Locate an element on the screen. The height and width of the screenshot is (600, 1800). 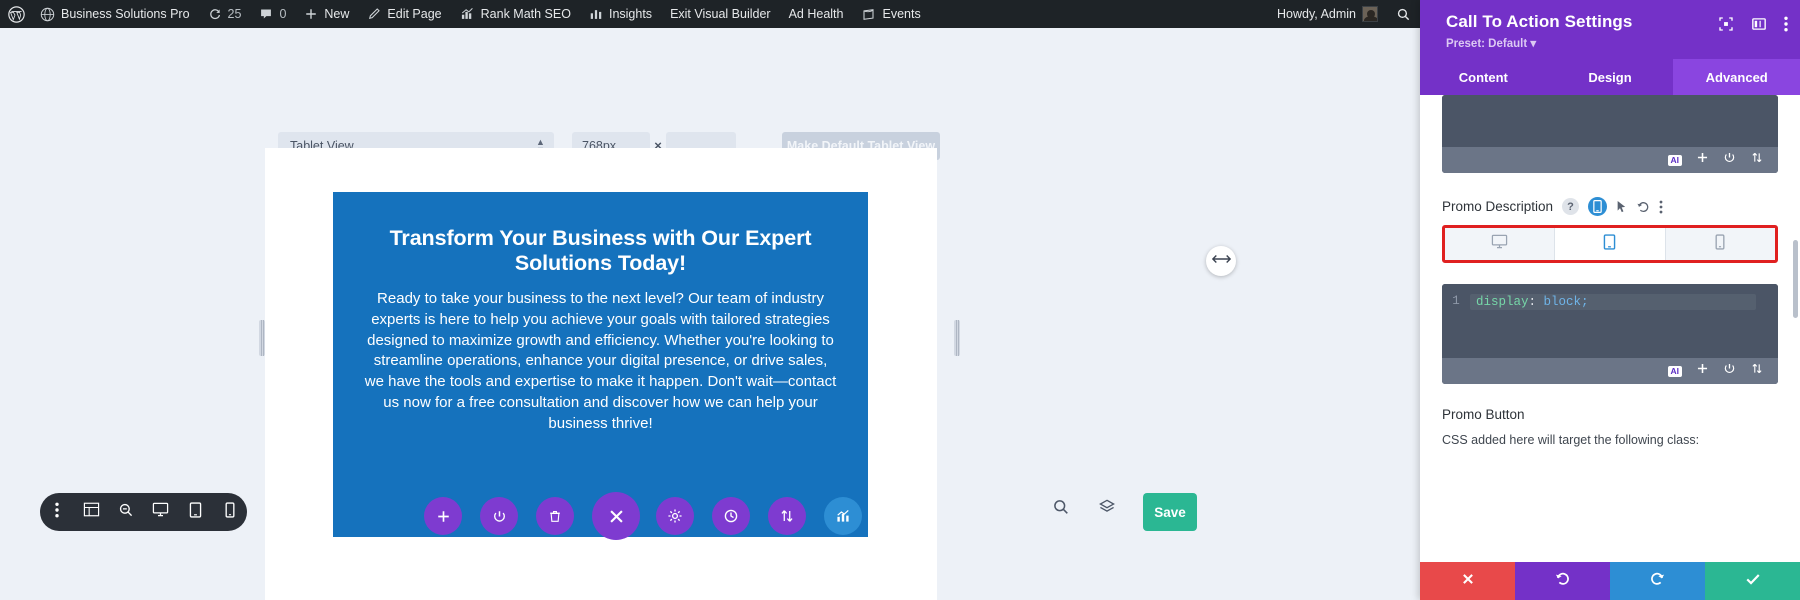
tablet-icon is located at coordinates (1609, 244).